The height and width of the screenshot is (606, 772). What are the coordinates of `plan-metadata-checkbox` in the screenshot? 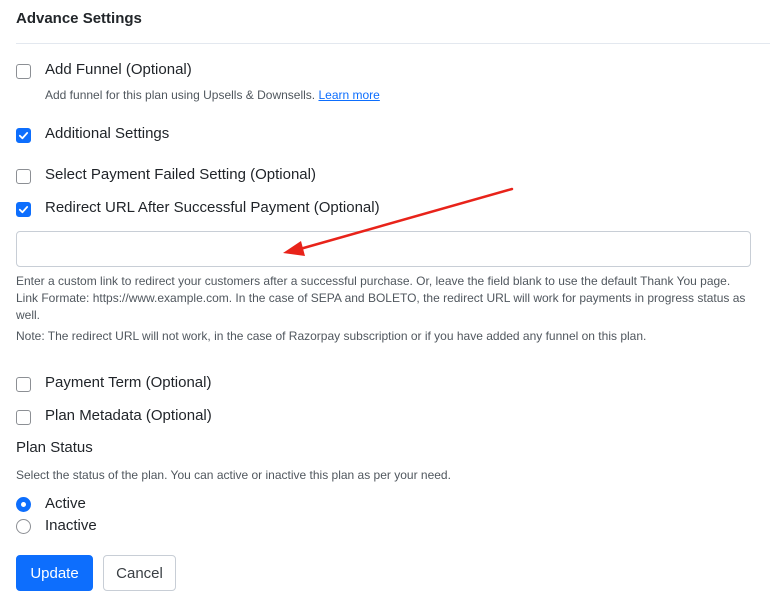 It's located at (23, 417).